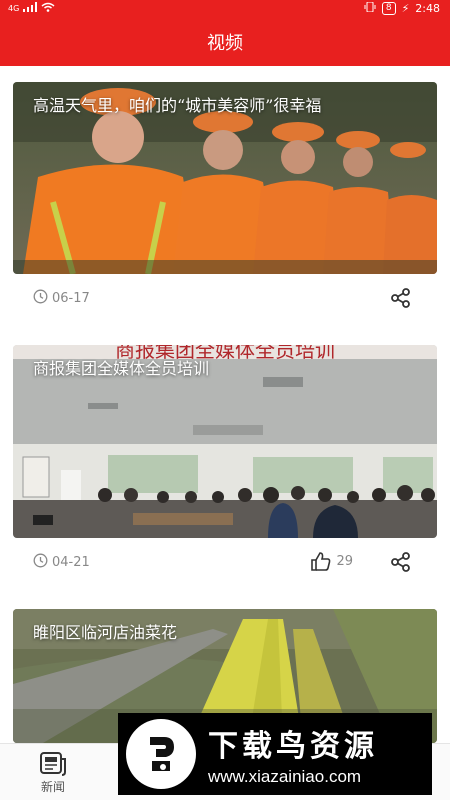 The height and width of the screenshot is (800, 450). Describe the element at coordinates (293, 746) in the screenshot. I see `watermark-title: 下载鸟资源` at that location.